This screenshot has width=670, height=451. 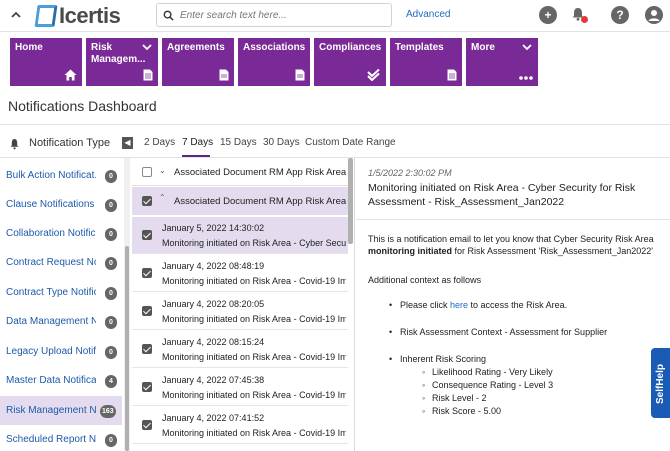 What do you see at coordinates (197, 142) in the screenshot?
I see `range-tab-7-days: 7 Days` at bounding box center [197, 142].